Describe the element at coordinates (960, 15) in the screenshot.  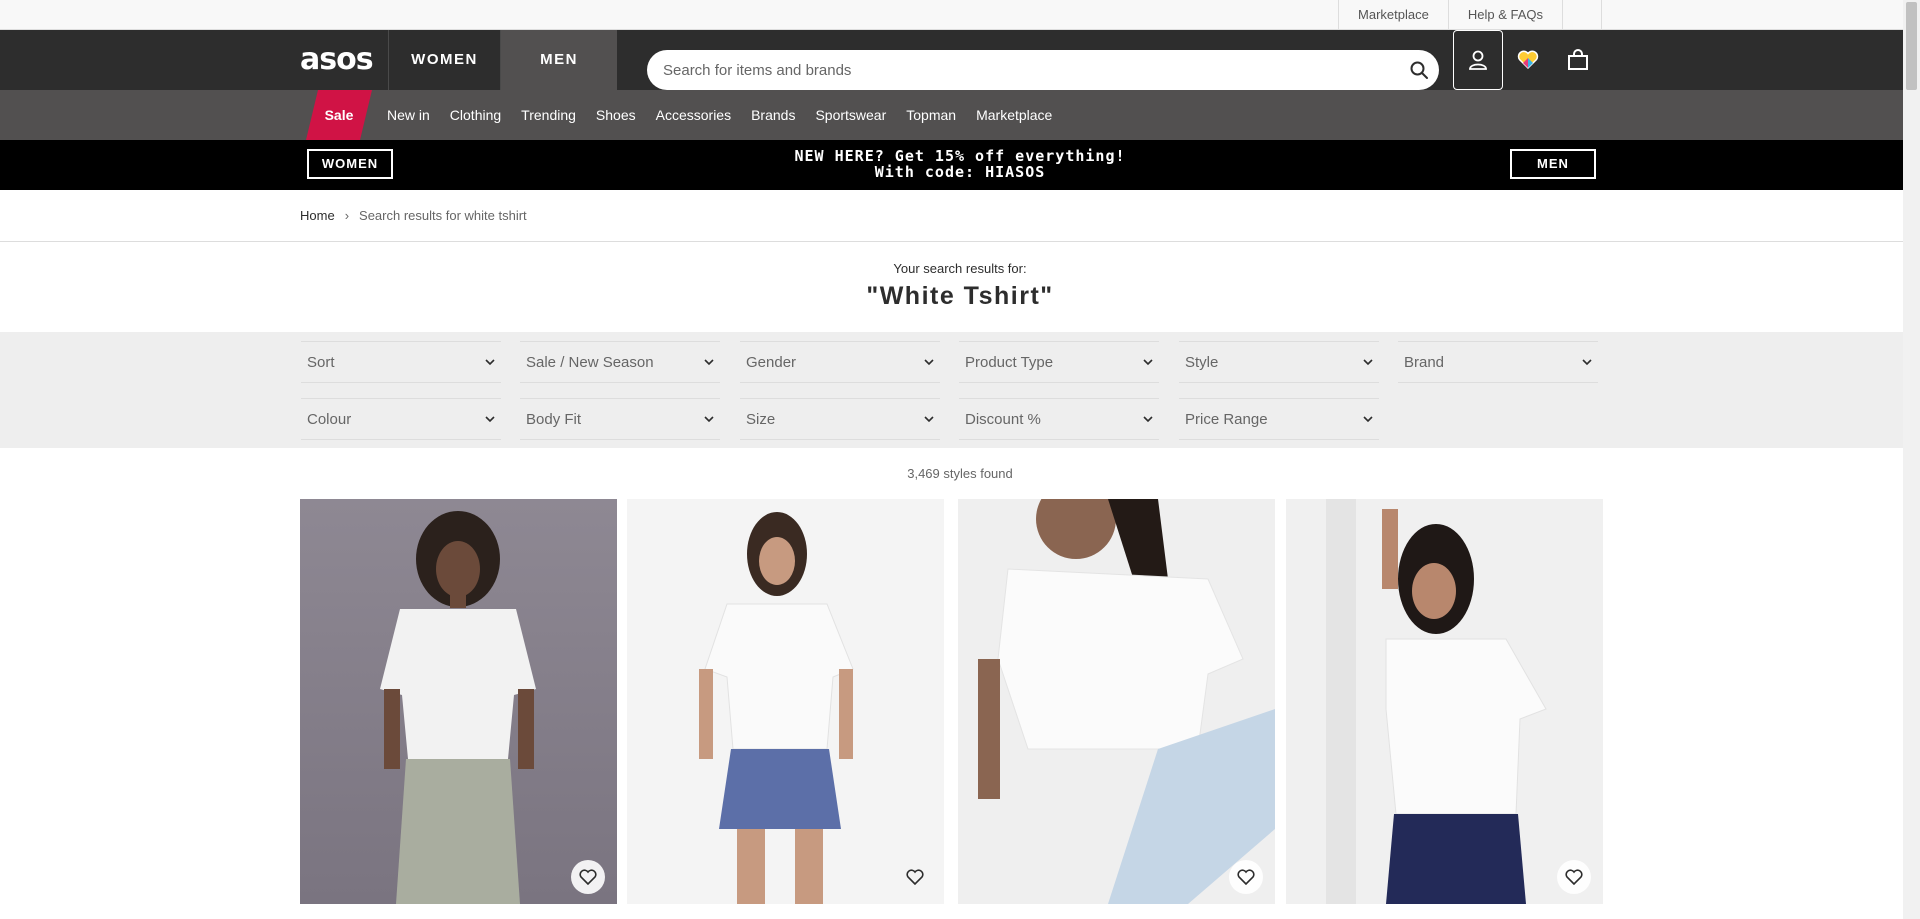
I see `utility-bar: Marketplace Help & FAQs` at that location.